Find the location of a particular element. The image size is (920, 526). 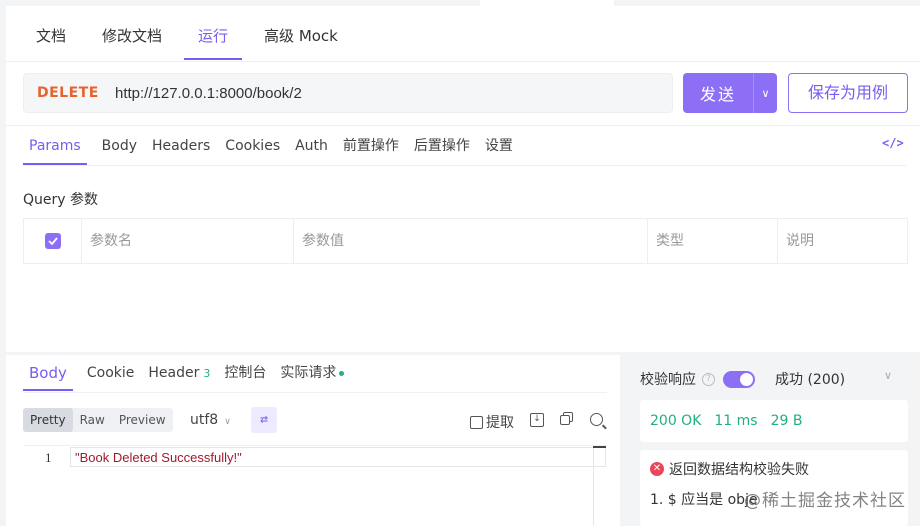

tab-response-body: Body is located at coordinates (48, 375).